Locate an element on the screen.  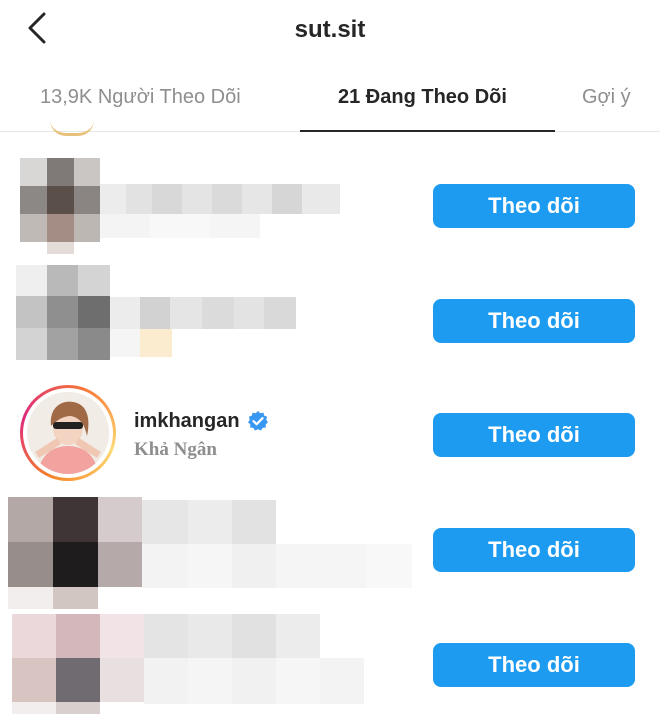
tab-following: 21 Đang Theo Dõi is located at coordinates (422, 97).